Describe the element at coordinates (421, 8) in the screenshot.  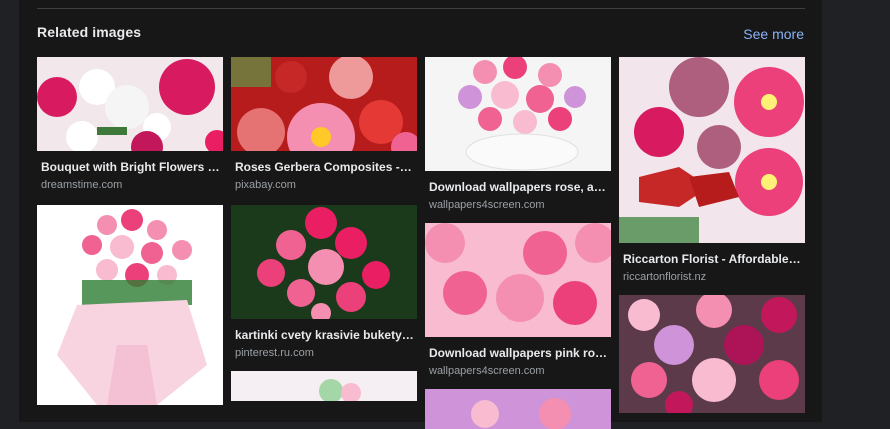
I see `section-divider` at that location.